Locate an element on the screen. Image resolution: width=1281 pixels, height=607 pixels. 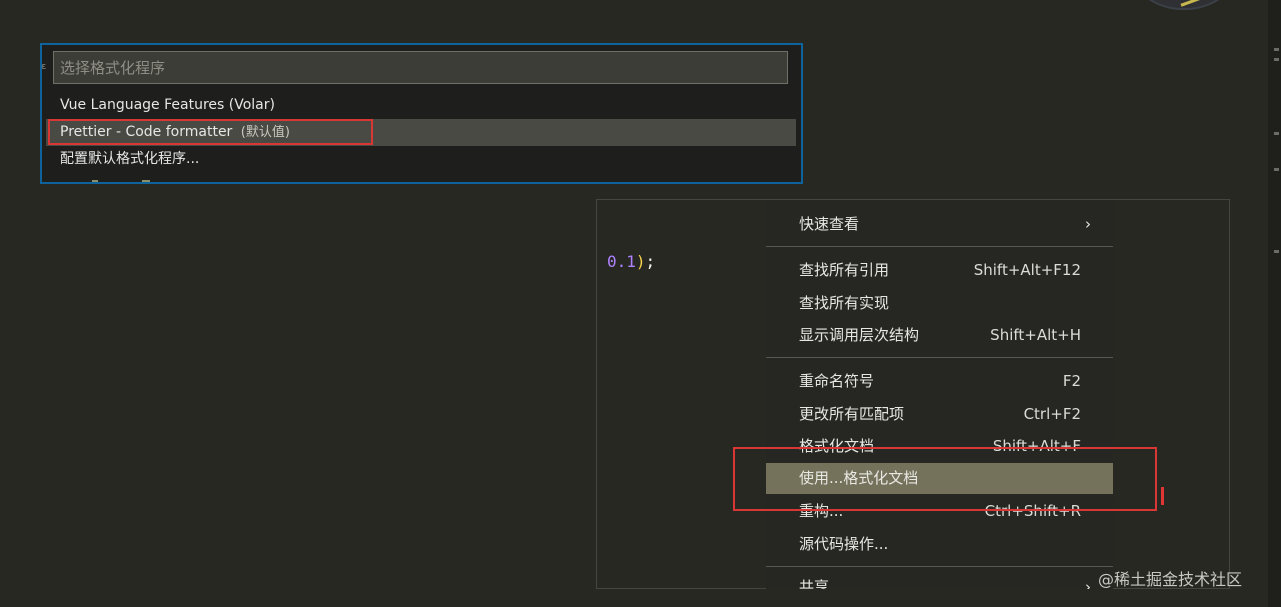
menu-item-rename-symbol: 重命名符号 F2 is located at coordinates (939, 381).